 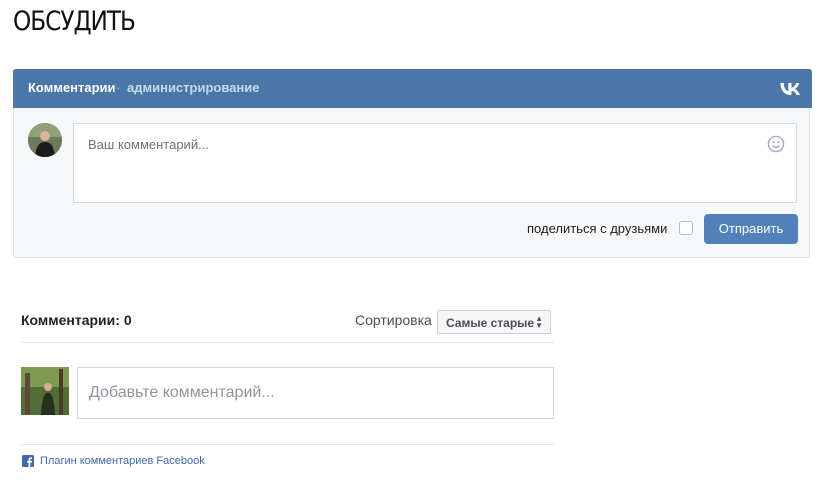 I want to click on tab-administration: администрирование, so click(x=193, y=87).